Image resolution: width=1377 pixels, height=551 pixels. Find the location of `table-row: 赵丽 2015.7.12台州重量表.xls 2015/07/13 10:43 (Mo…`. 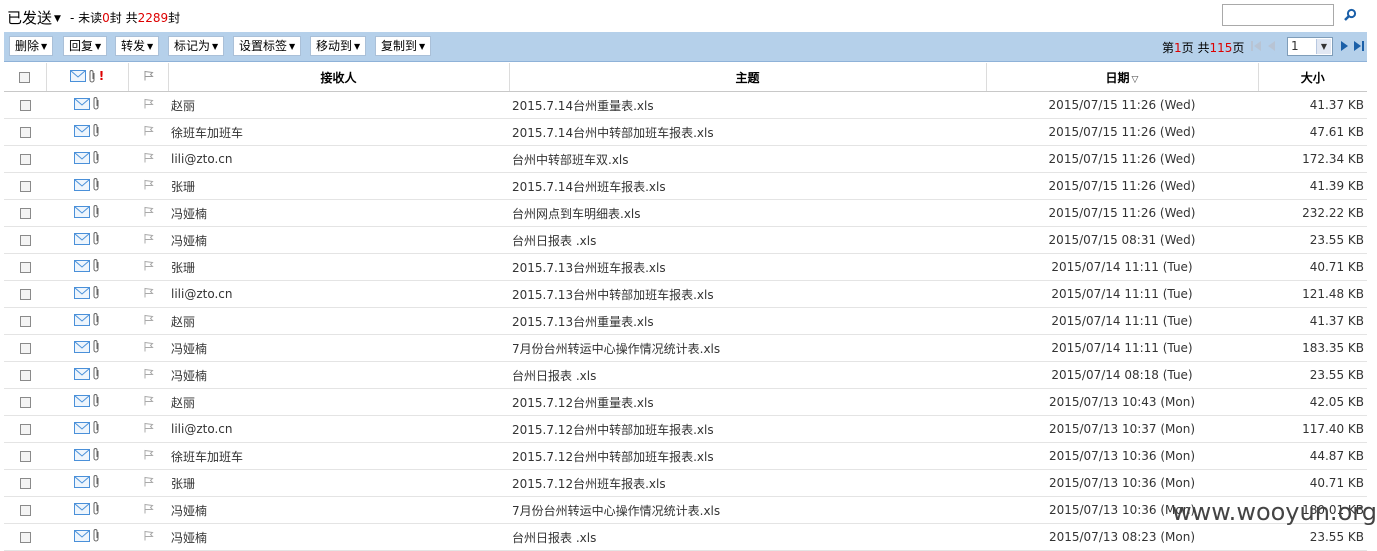

table-row: 赵丽 2015.7.12台州重量表.xls 2015/07/13 10:43 (Mo… is located at coordinates (685, 402).